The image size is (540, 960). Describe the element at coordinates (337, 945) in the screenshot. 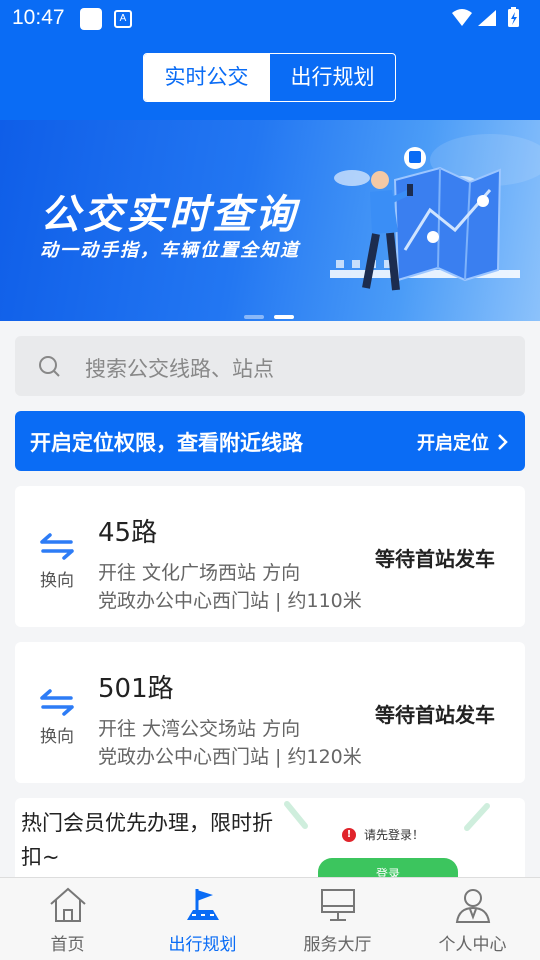

I see `tab-service-hall-label: 服务大厅` at that location.